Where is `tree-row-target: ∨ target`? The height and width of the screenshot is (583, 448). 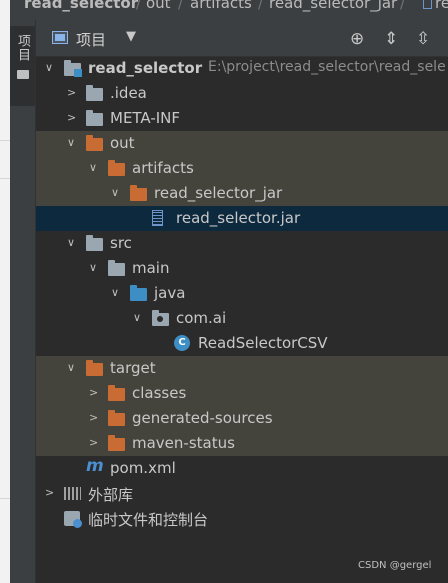
tree-row-target: ∨ target is located at coordinates (242, 368).